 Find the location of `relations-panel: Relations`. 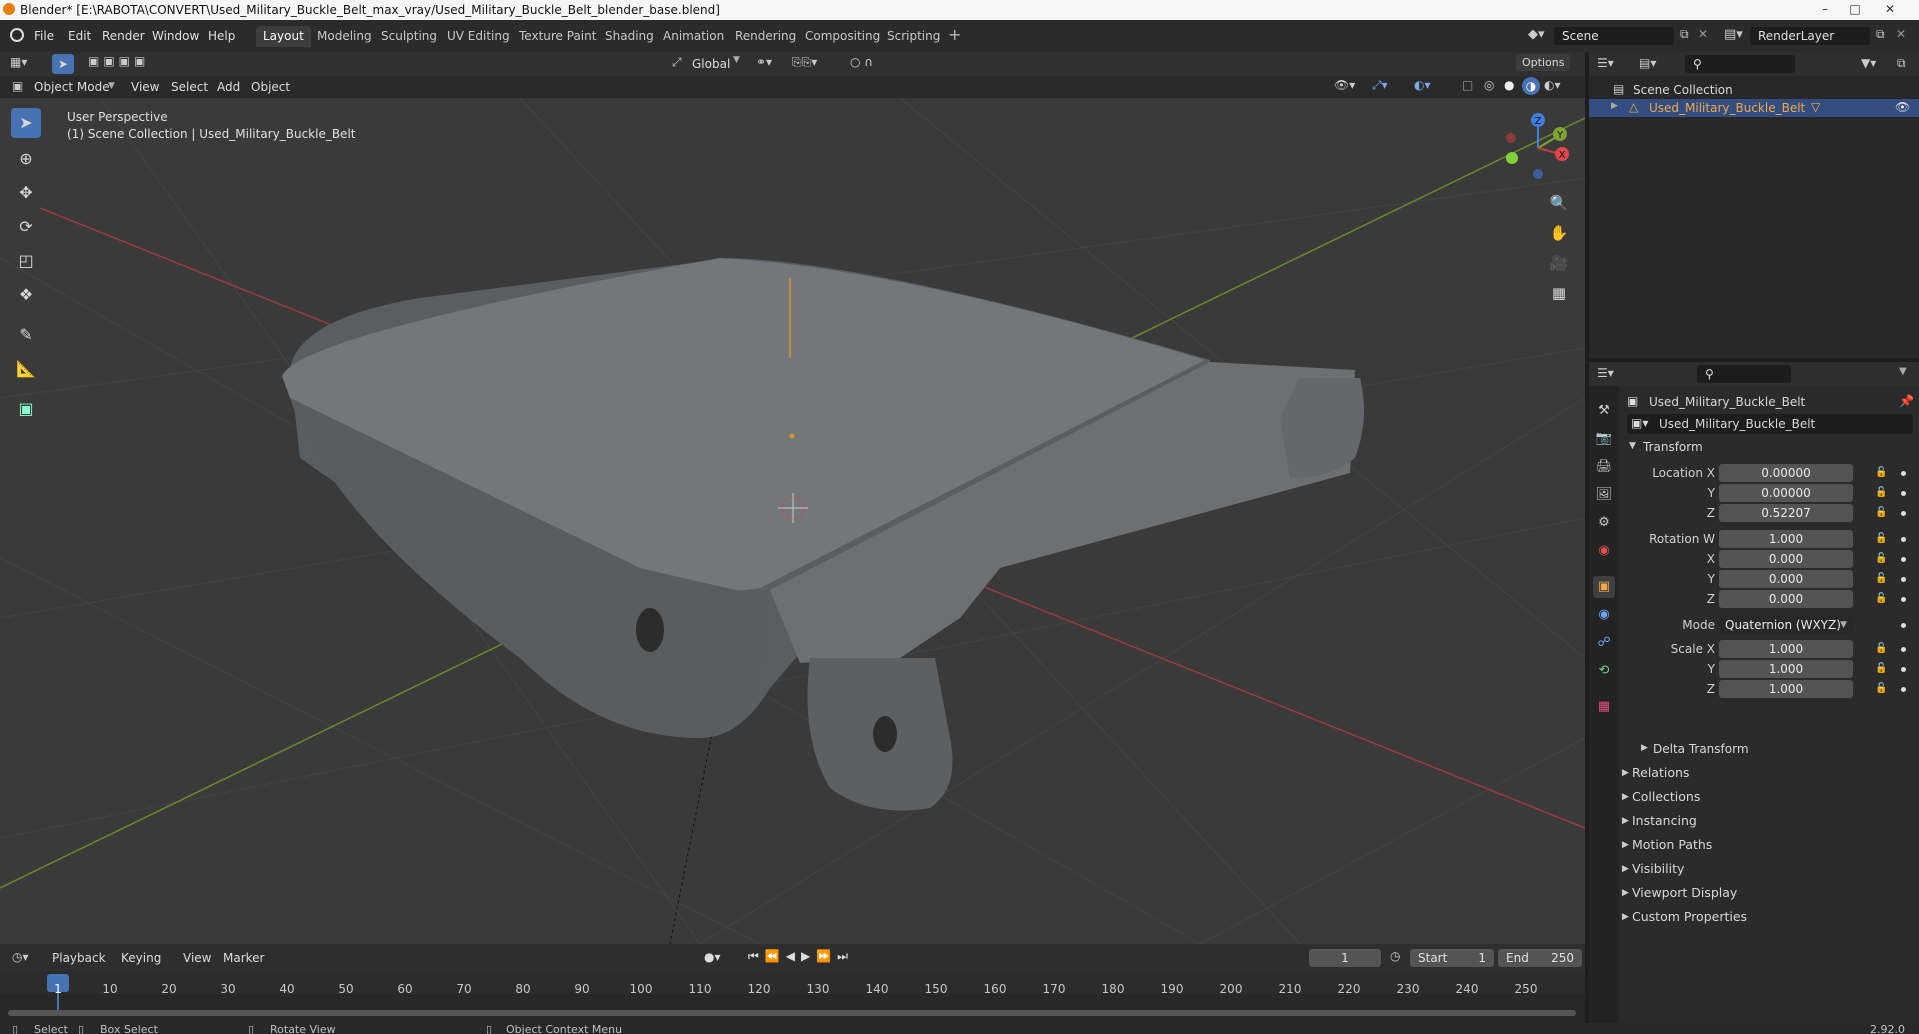

relations-panel: Relations is located at coordinates (1660, 772).